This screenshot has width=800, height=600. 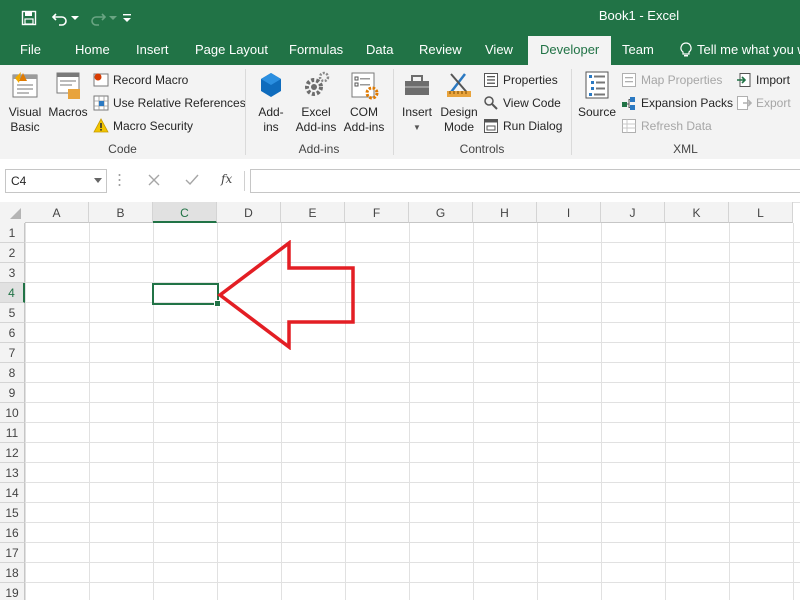 What do you see at coordinates (12, 233) in the screenshot?
I see `row-header-1: 1` at bounding box center [12, 233].